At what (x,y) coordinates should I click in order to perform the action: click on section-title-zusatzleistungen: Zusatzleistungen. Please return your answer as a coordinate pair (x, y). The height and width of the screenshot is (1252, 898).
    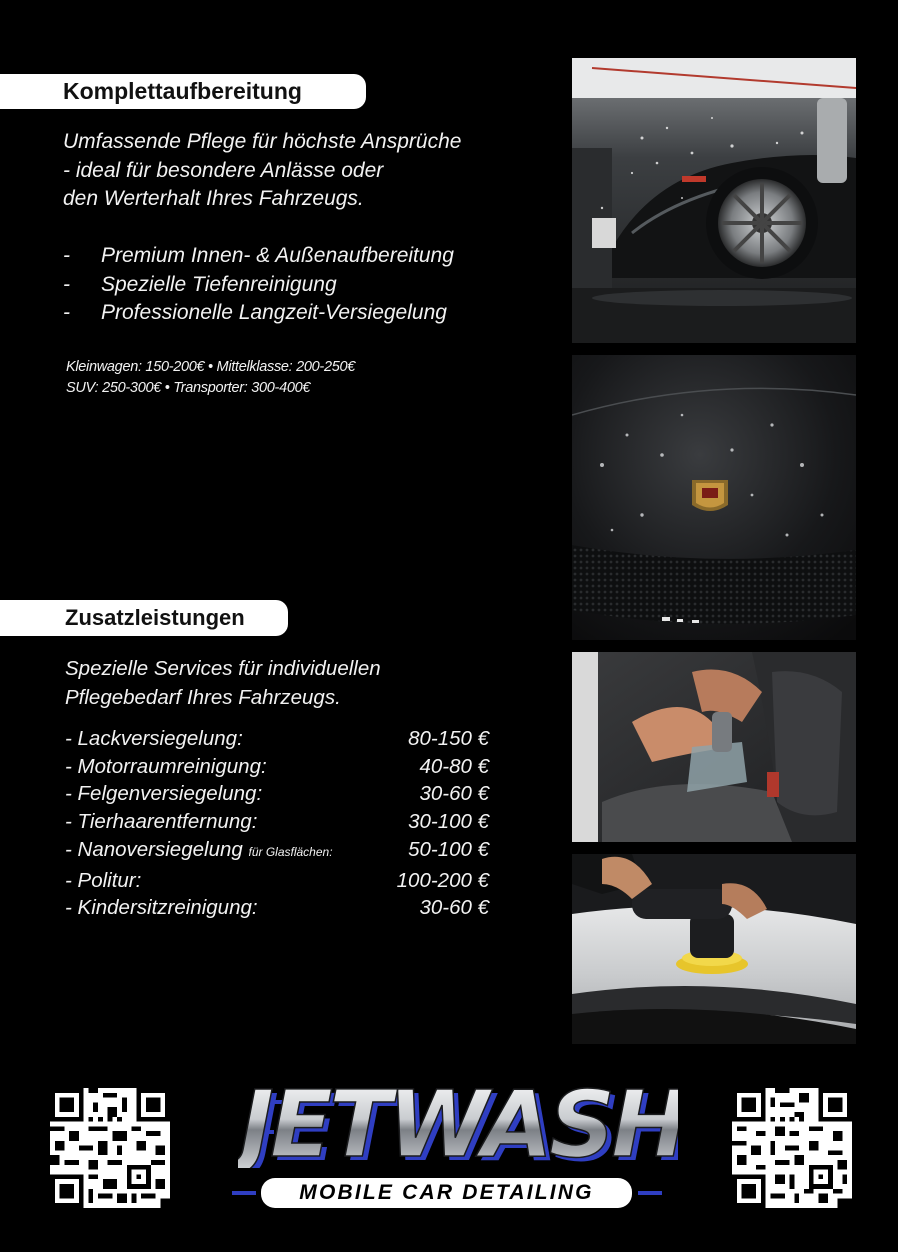
    Looking at the image, I should click on (144, 618).